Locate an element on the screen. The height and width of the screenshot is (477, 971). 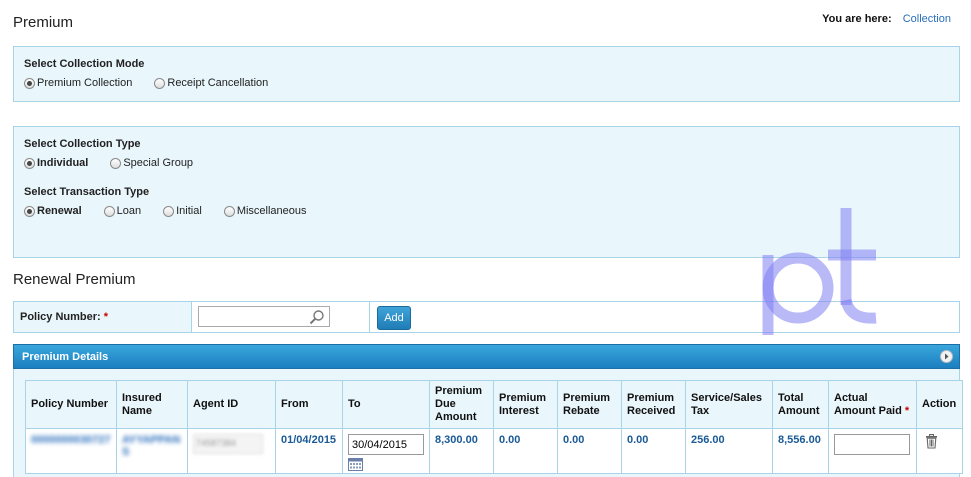
col-premium-due: Premium Due Amount is located at coordinates (461, 404).